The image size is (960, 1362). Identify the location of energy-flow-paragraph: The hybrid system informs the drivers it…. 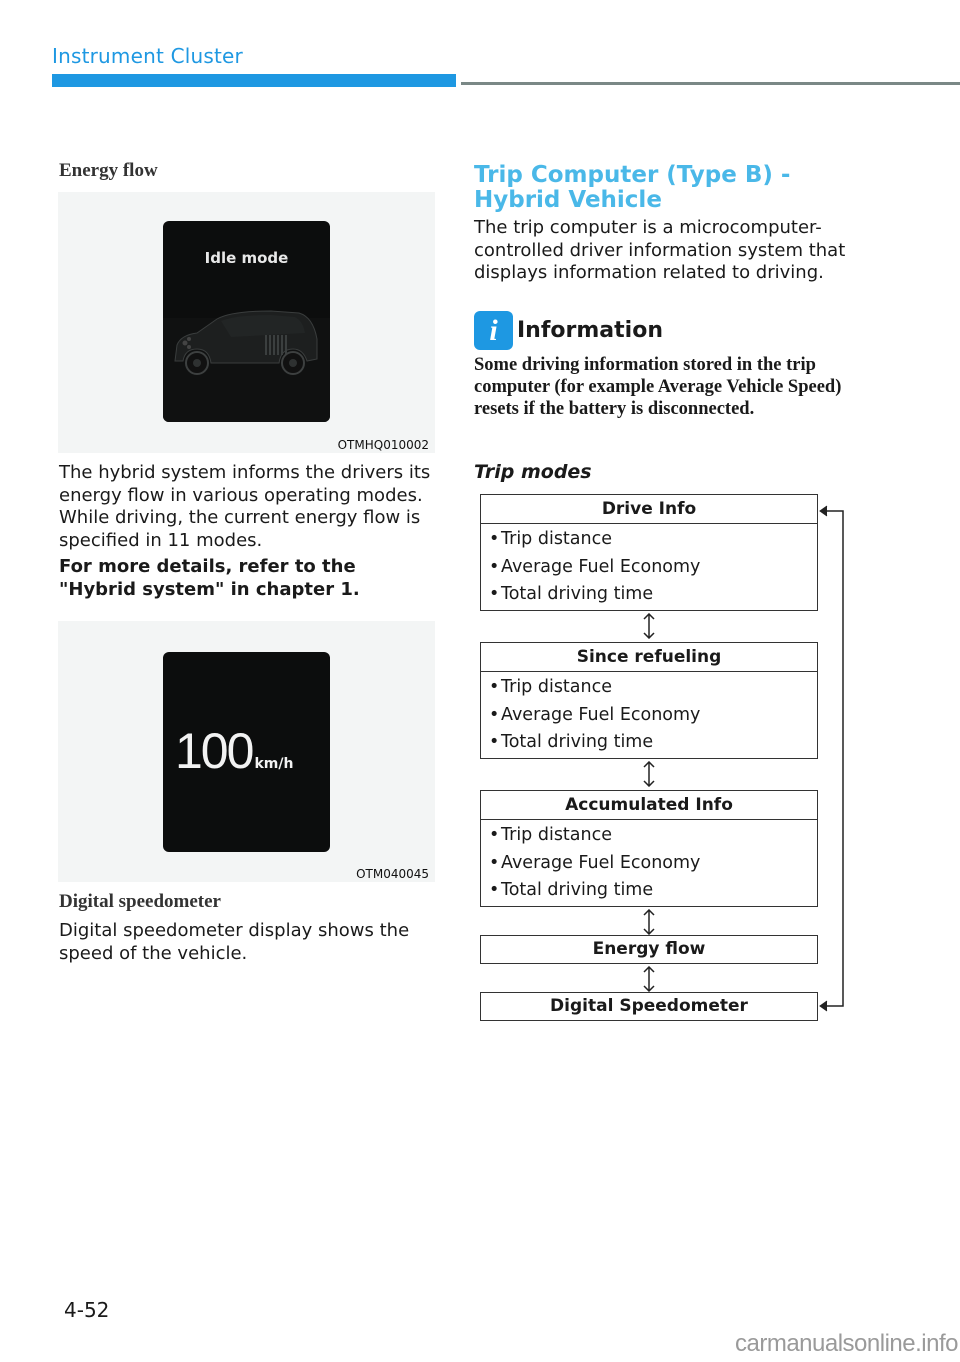
(245, 506).